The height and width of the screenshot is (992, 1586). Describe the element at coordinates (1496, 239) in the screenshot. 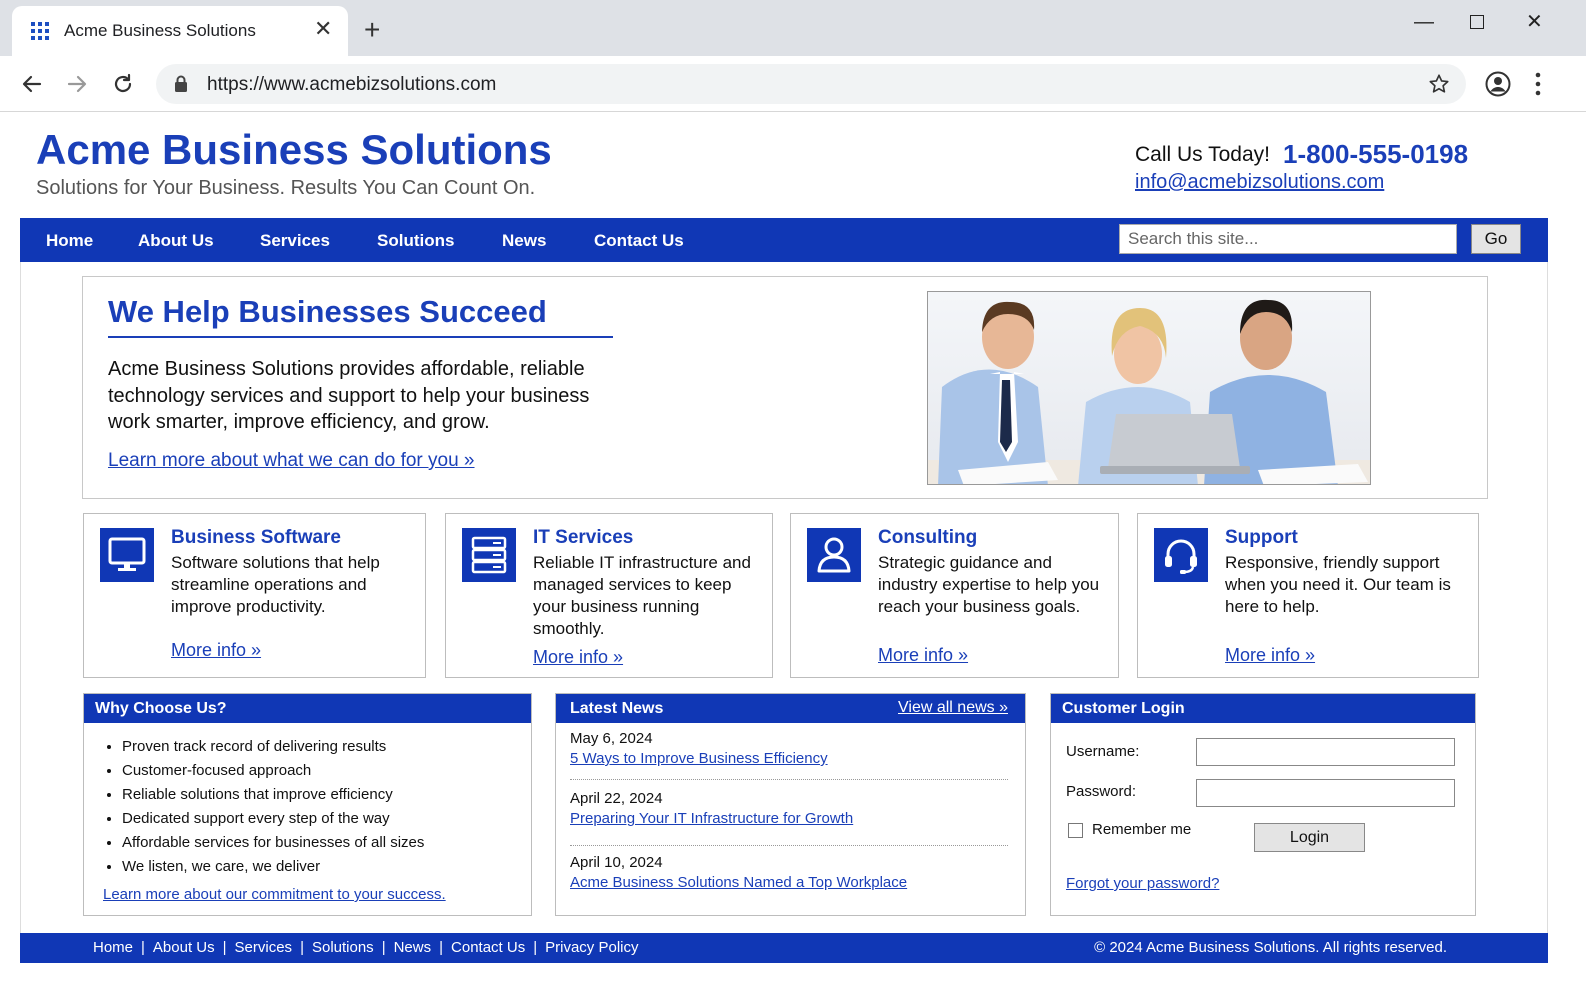

I see `search-go-button: Go` at that location.